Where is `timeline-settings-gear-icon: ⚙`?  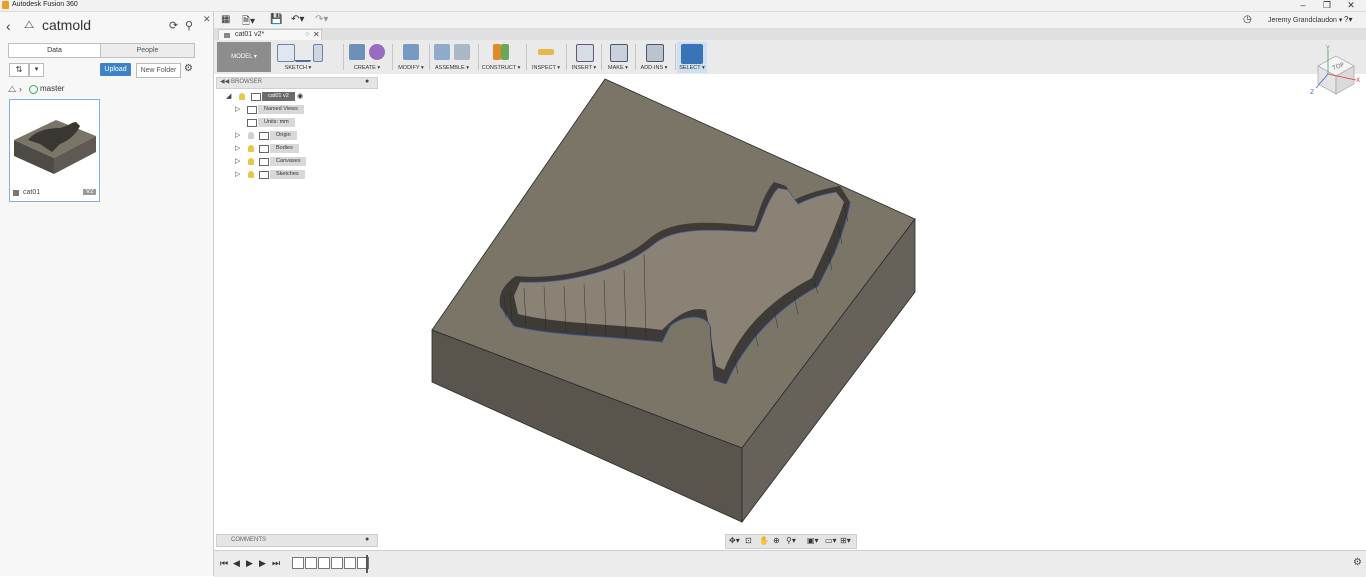
timeline-settings-gear-icon: ⚙ is located at coordinates (1357, 562).